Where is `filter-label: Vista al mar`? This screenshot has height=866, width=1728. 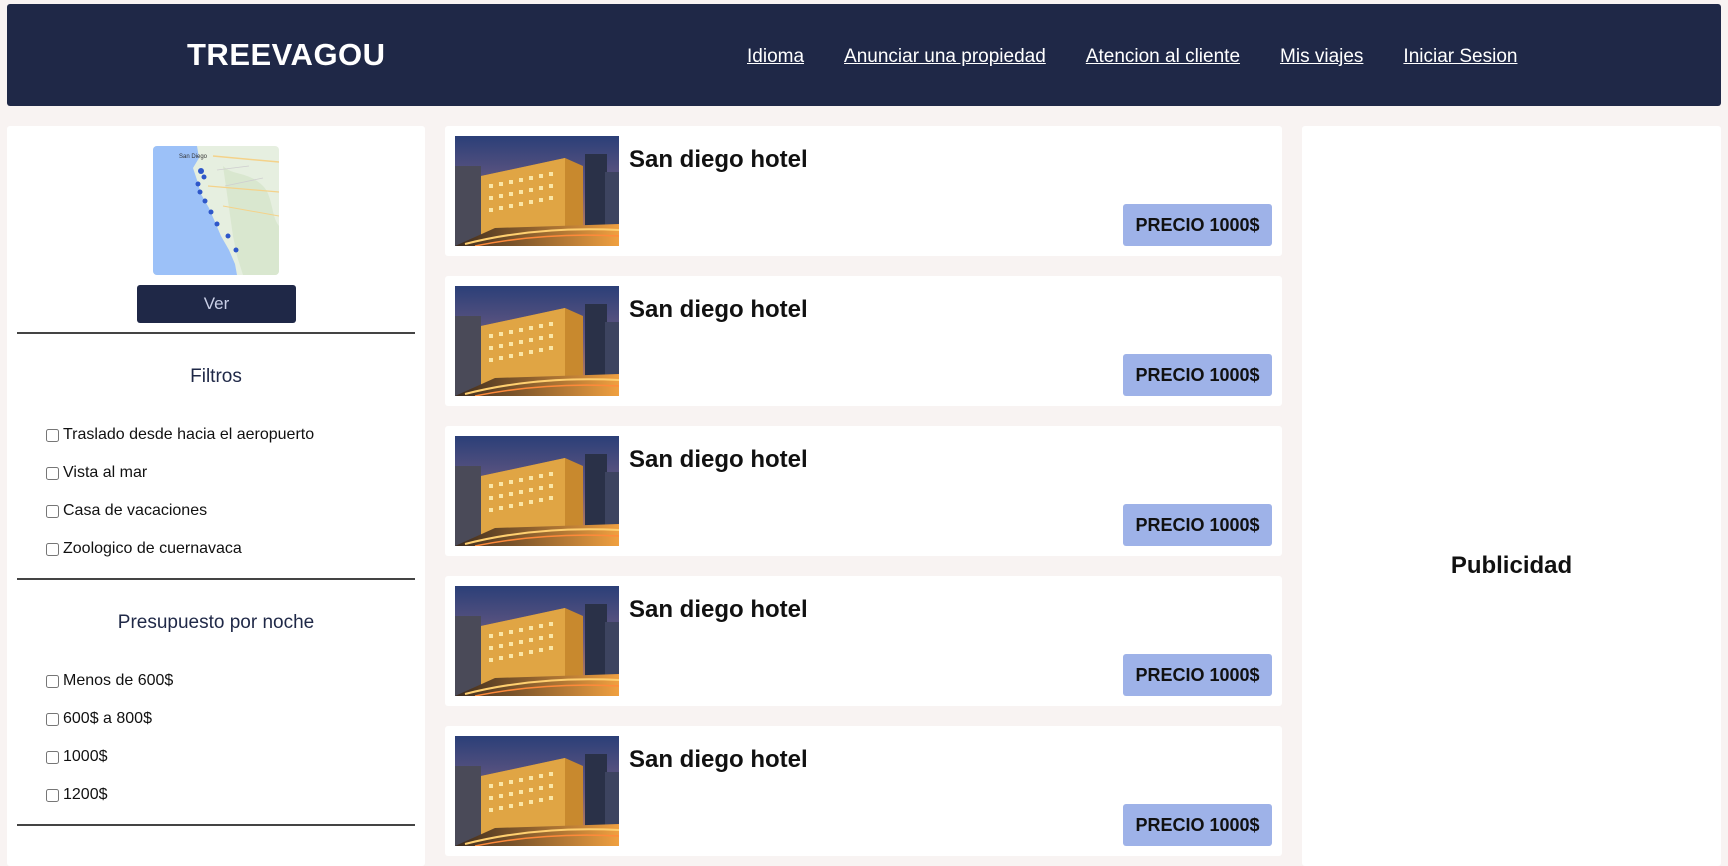 filter-label: Vista al mar is located at coordinates (105, 472).